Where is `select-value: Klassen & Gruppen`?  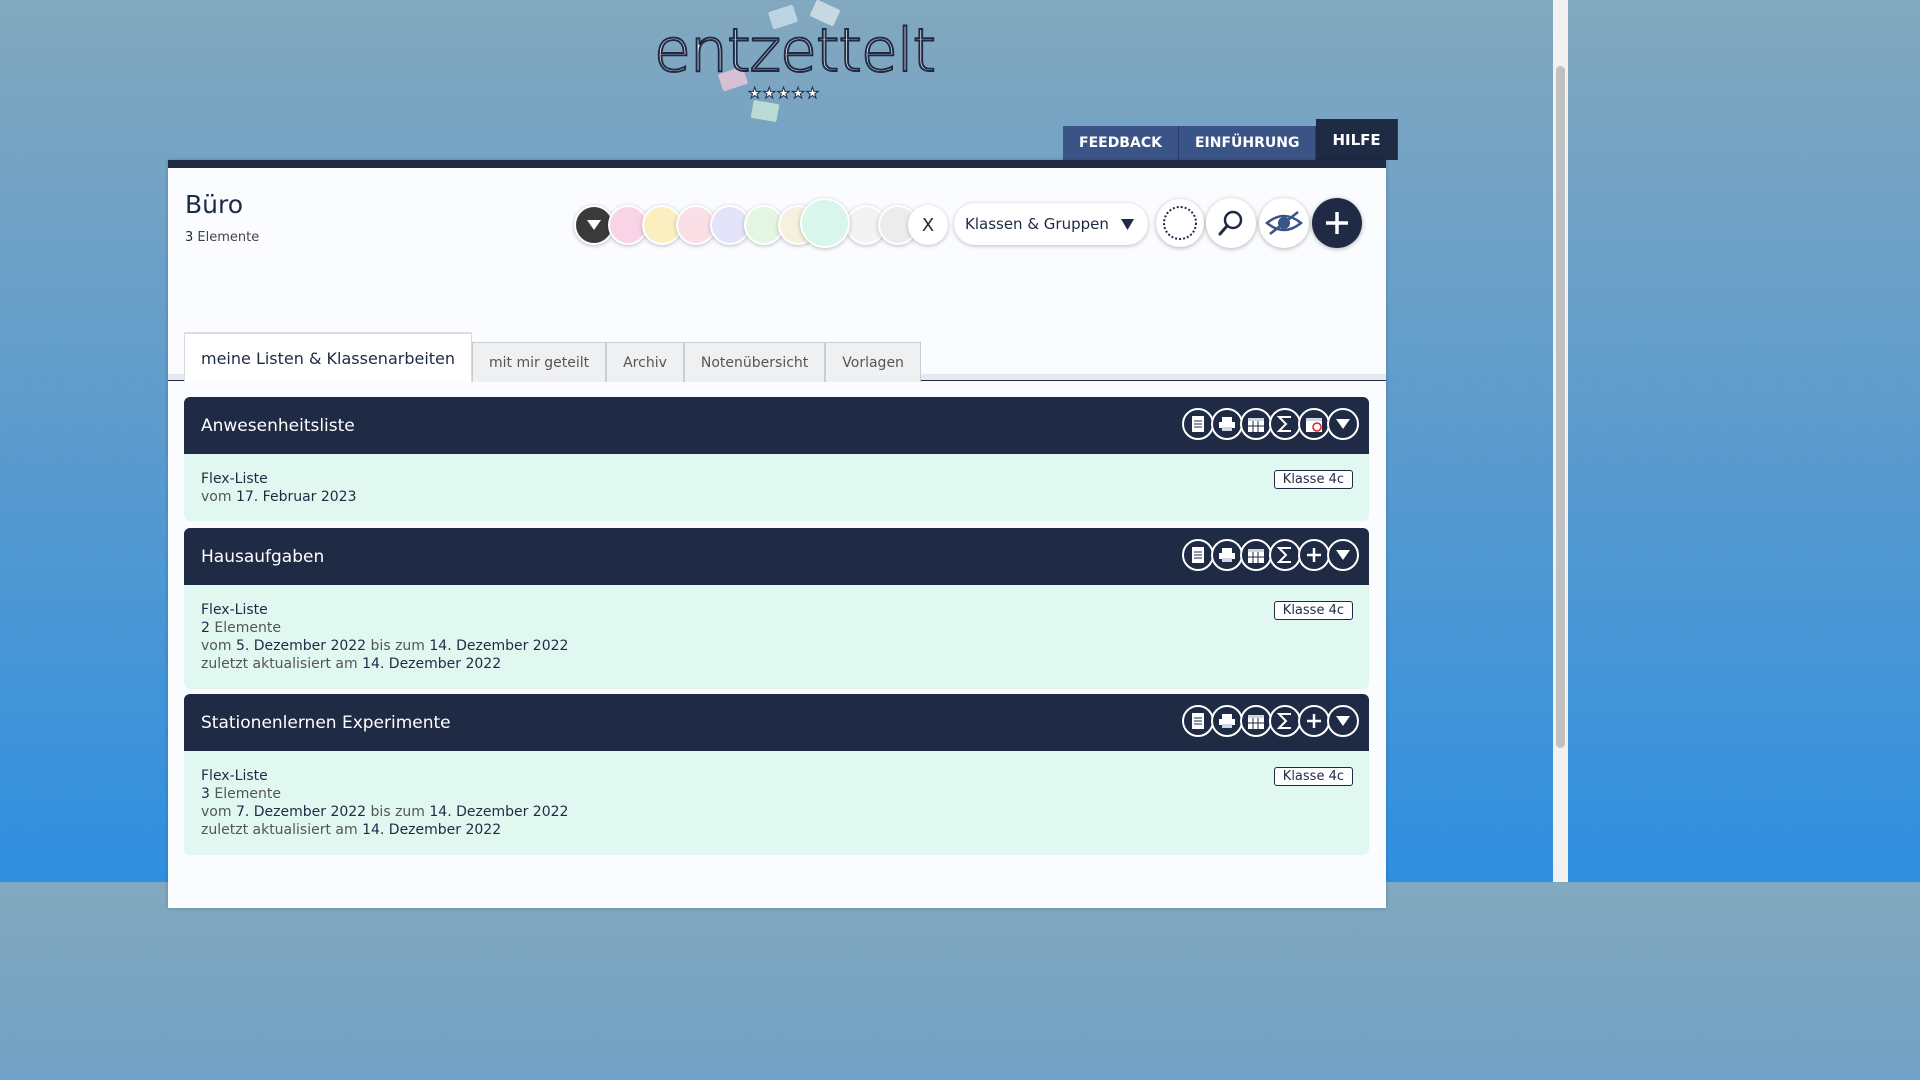 select-value: Klassen & Gruppen is located at coordinates (1037, 224).